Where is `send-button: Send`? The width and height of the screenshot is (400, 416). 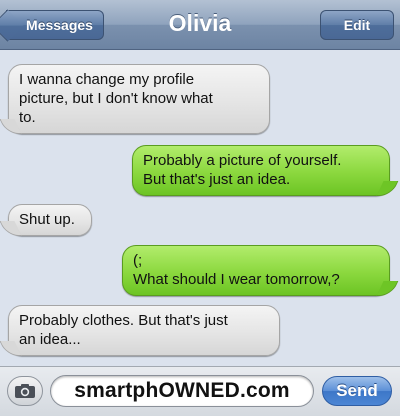 send-button: Send is located at coordinates (357, 391).